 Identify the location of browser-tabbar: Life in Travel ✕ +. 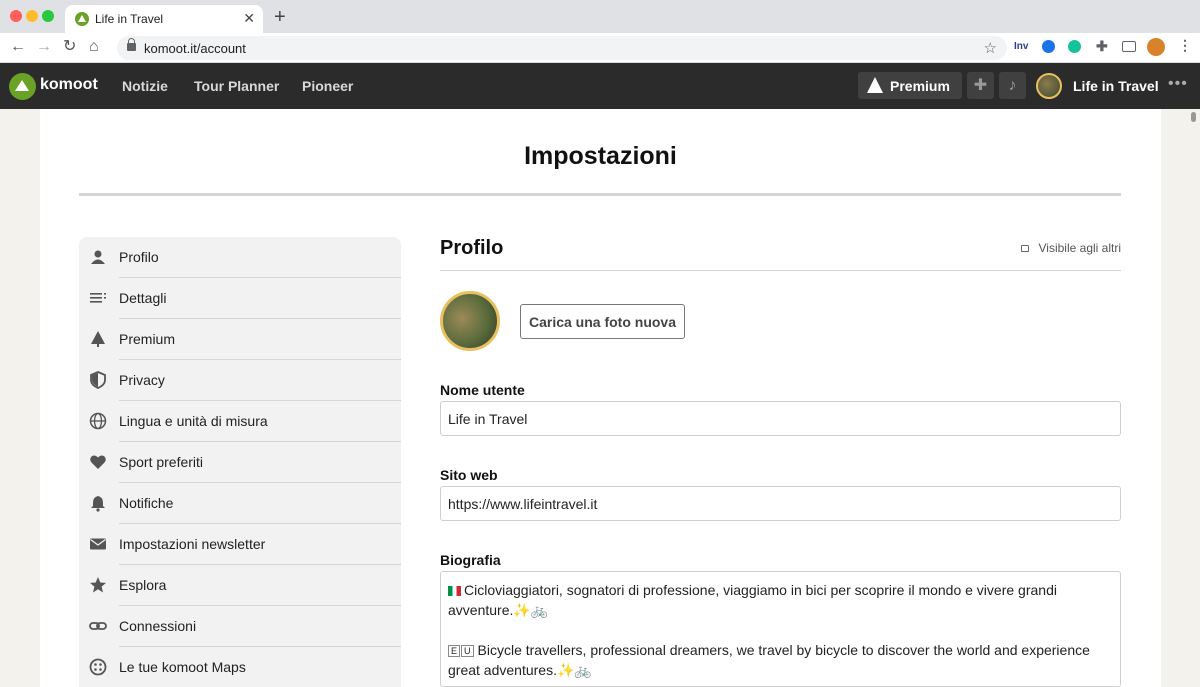
(600, 16).